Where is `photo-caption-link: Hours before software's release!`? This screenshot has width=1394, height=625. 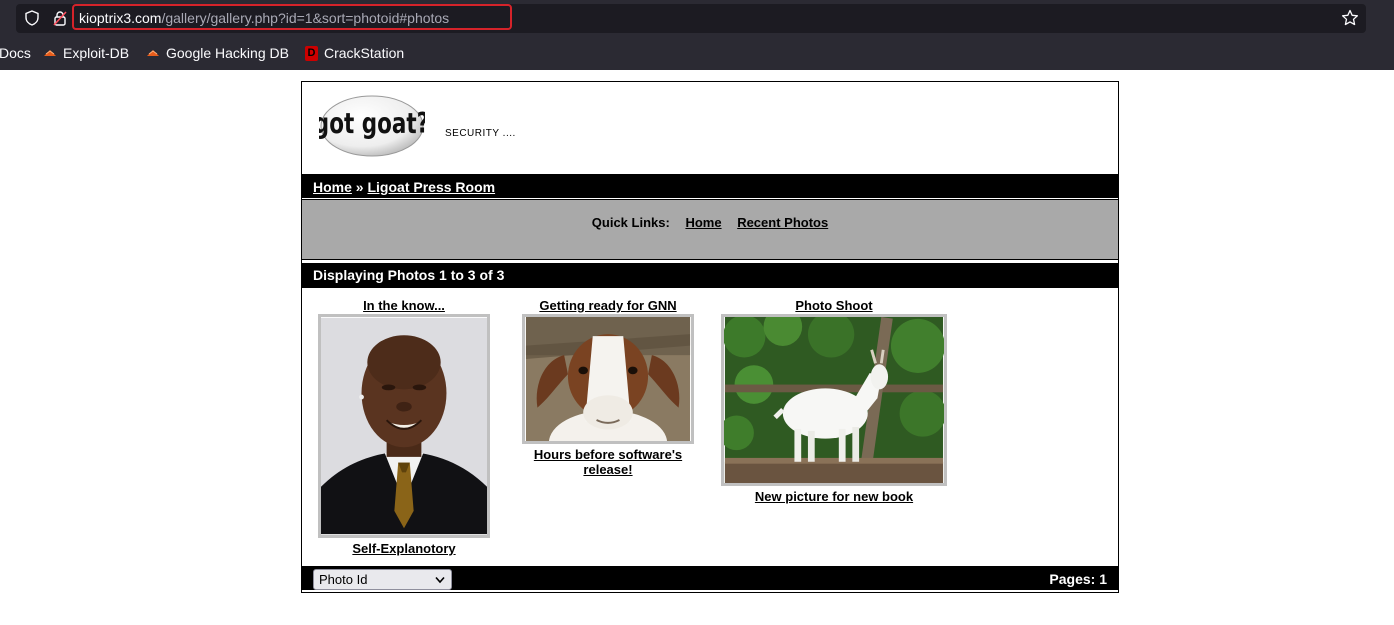 photo-caption-link: Hours before software's release! is located at coordinates (608, 462).